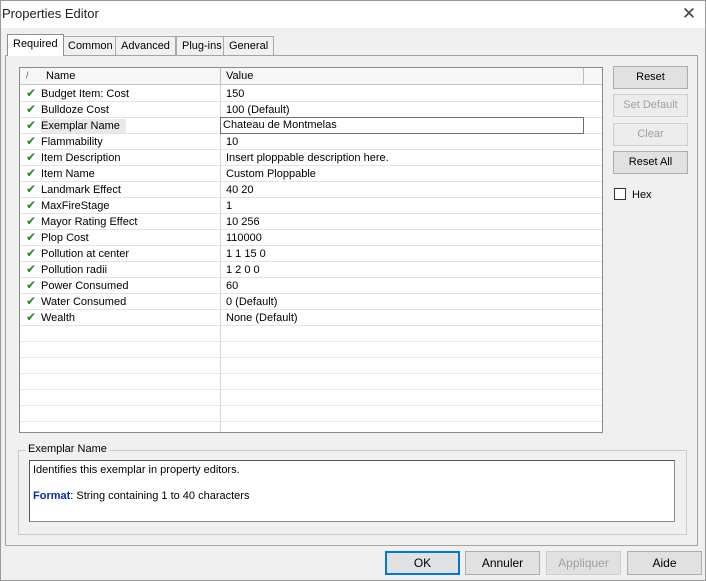 The image size is (706, 581). Describe the element at coordinates (83, 126) in the screenshot. I see `property-name: Exemplar Name` at that location.